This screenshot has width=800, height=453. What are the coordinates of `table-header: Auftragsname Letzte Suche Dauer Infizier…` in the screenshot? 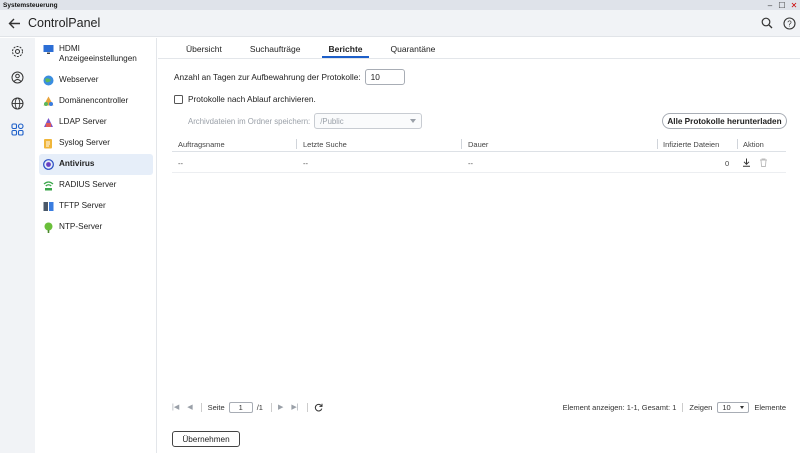 It's located at (479, 144).